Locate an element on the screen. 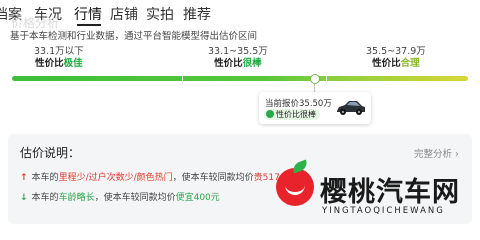  value-rating-badge: 性价比很棒 is located at coordinates (292, 114).